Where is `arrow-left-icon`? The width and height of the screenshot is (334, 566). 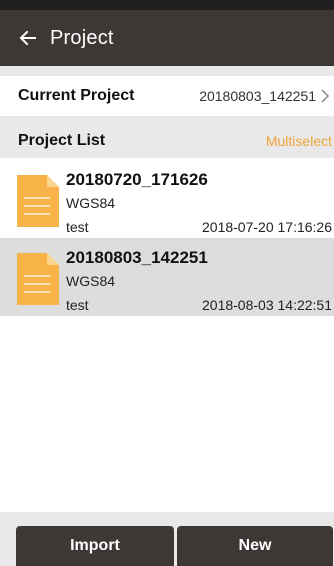
arrow-left-icon is located at coordinates (27, 38).